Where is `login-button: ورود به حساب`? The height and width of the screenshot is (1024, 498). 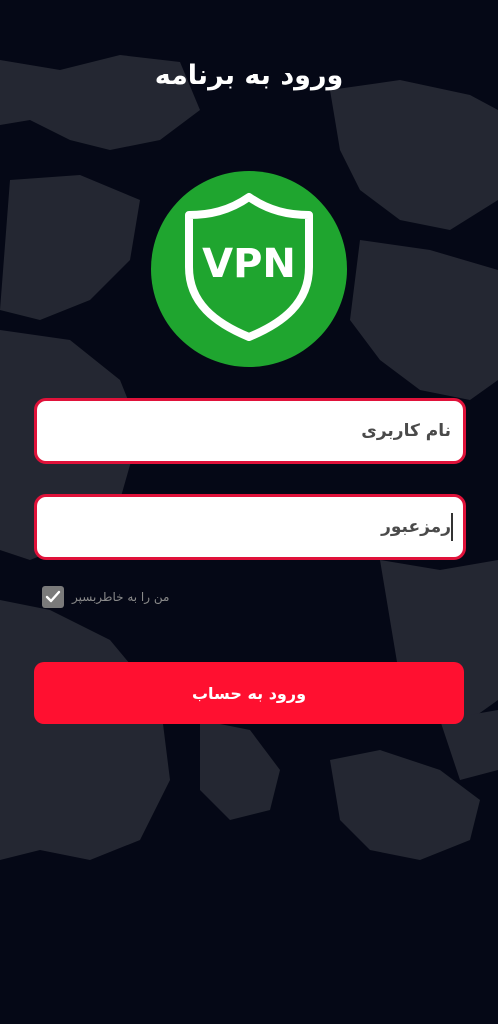 login-button: ورود به حساب is located at coordinates (249, 693).